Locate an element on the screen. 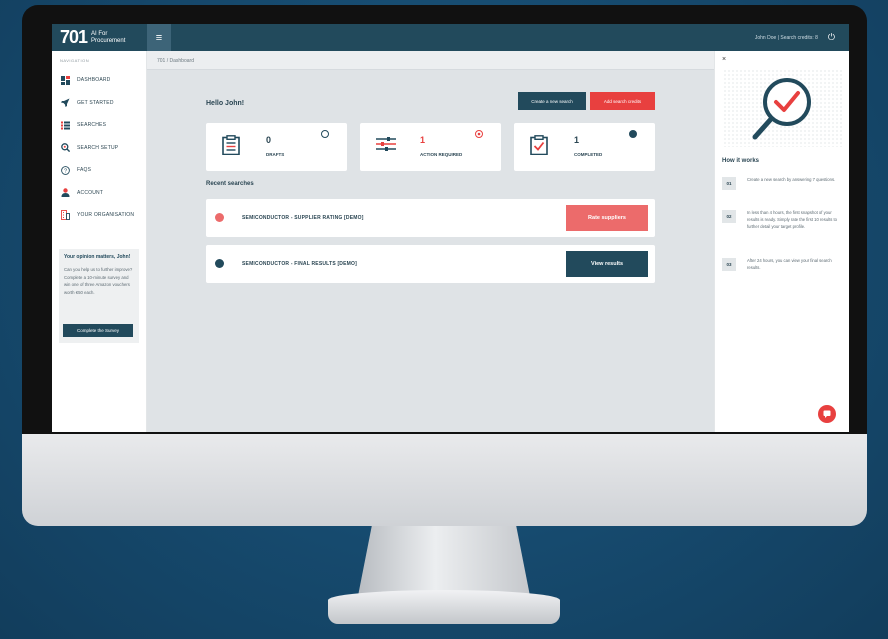 The width and height of the screenshot is (888, 639). search-title: SEMICONDUCTOR - FINAL RESULTS [DEMO] is located at coordinates (299, 264).